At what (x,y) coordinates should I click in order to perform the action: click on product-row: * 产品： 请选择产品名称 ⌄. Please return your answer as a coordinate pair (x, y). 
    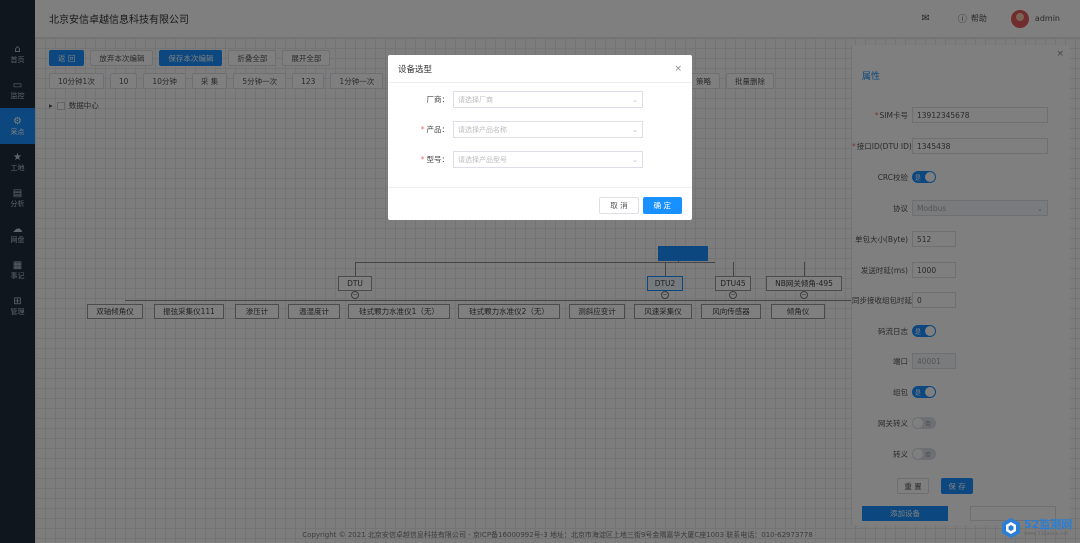
    Looking at the image, I should click on (540, 129).